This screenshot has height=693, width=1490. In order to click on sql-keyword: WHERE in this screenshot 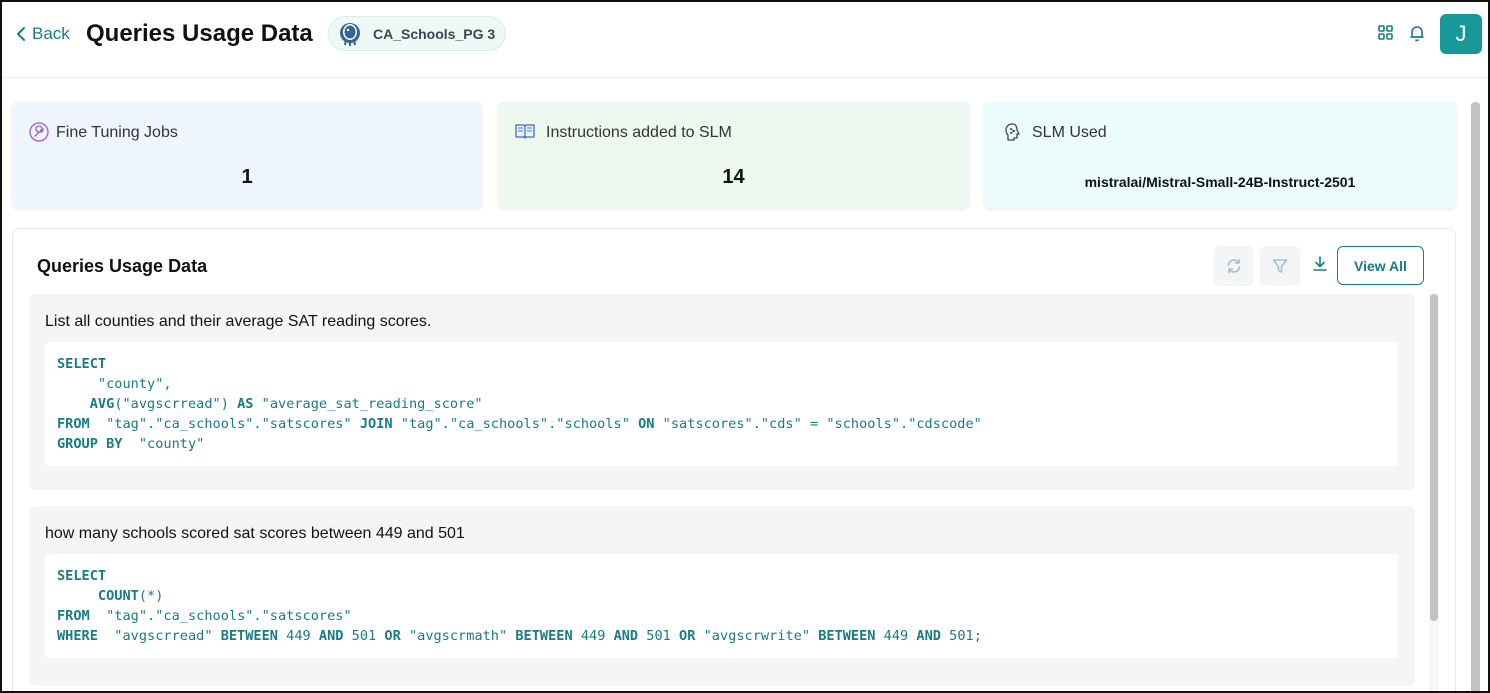, I will do `click(77, 636)`.